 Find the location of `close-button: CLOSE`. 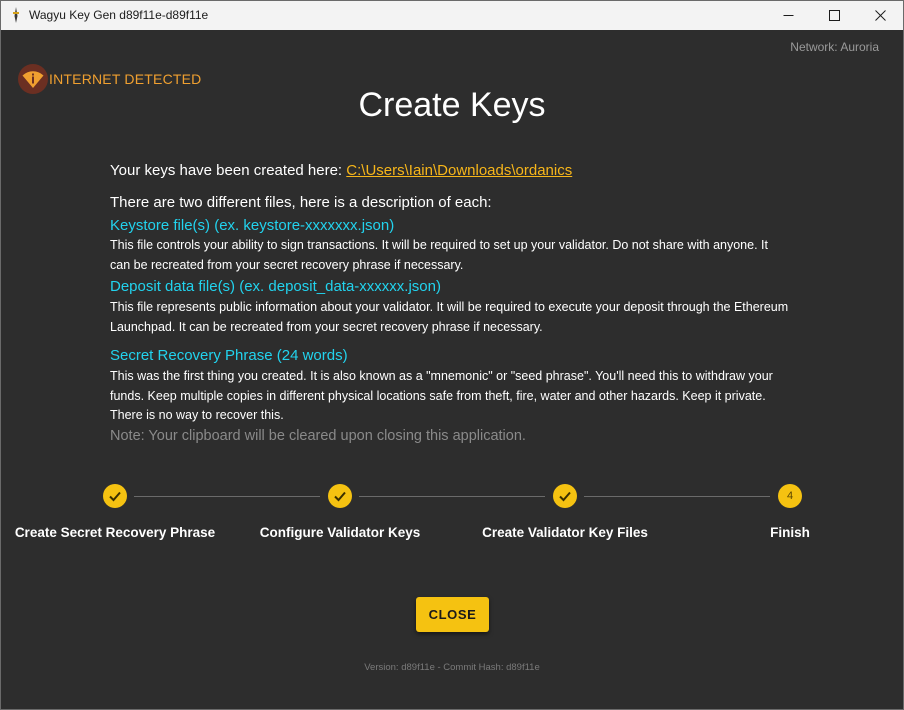

close-button: CLOSE is located at coordinates (452, 614).